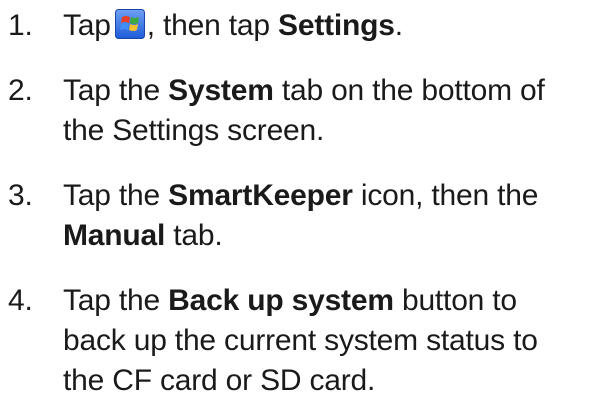 This screenshot has width=613, height=401. I want to click on step-line: Tap , then tap Settings., so click(337, 26).